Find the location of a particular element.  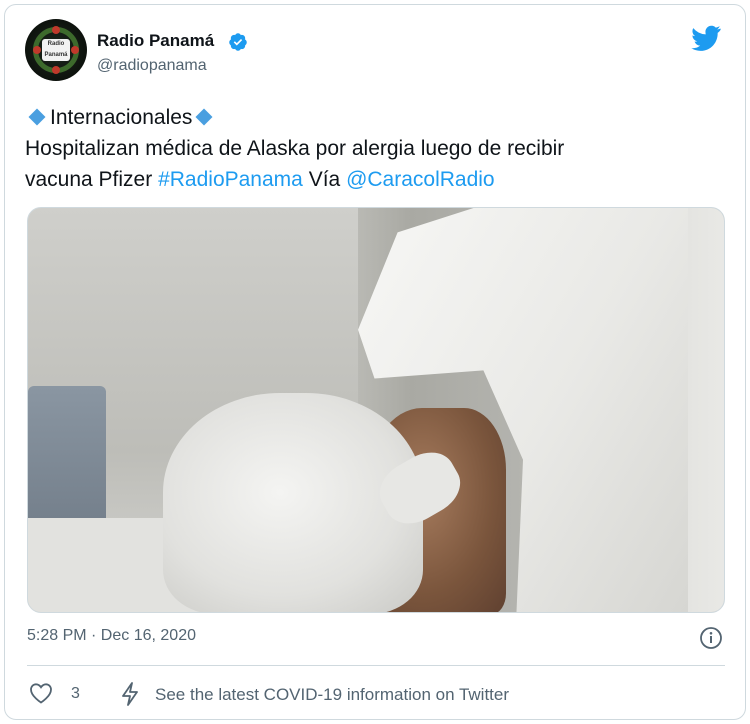

heart-icon is located at coordinates (41, 693).